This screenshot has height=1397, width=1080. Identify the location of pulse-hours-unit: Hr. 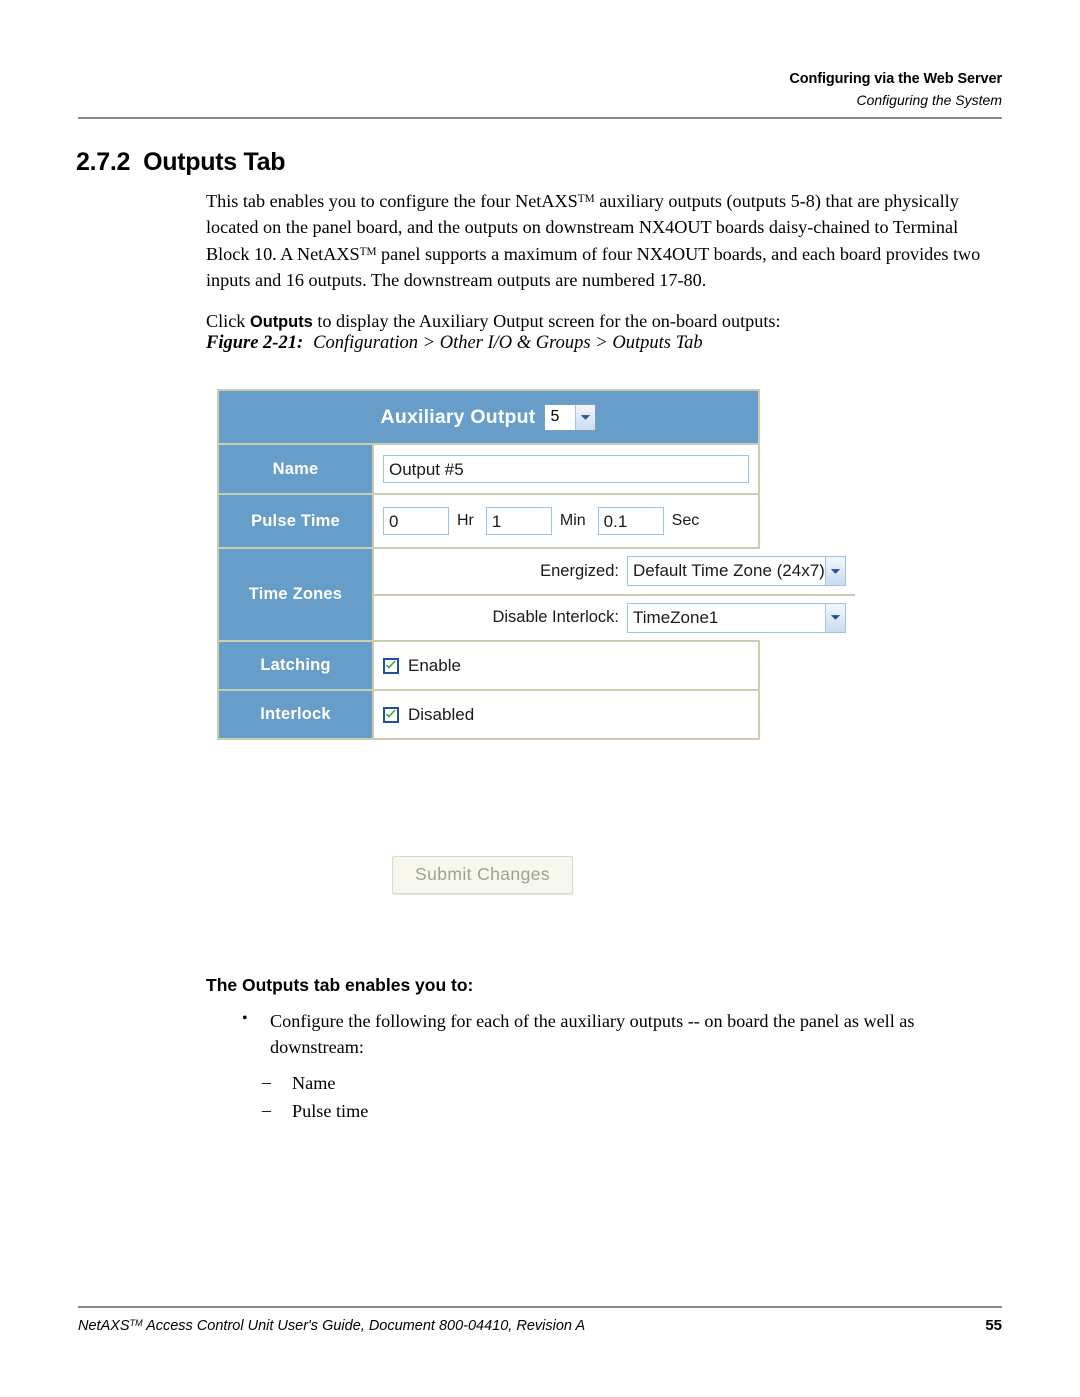
(465, 520).